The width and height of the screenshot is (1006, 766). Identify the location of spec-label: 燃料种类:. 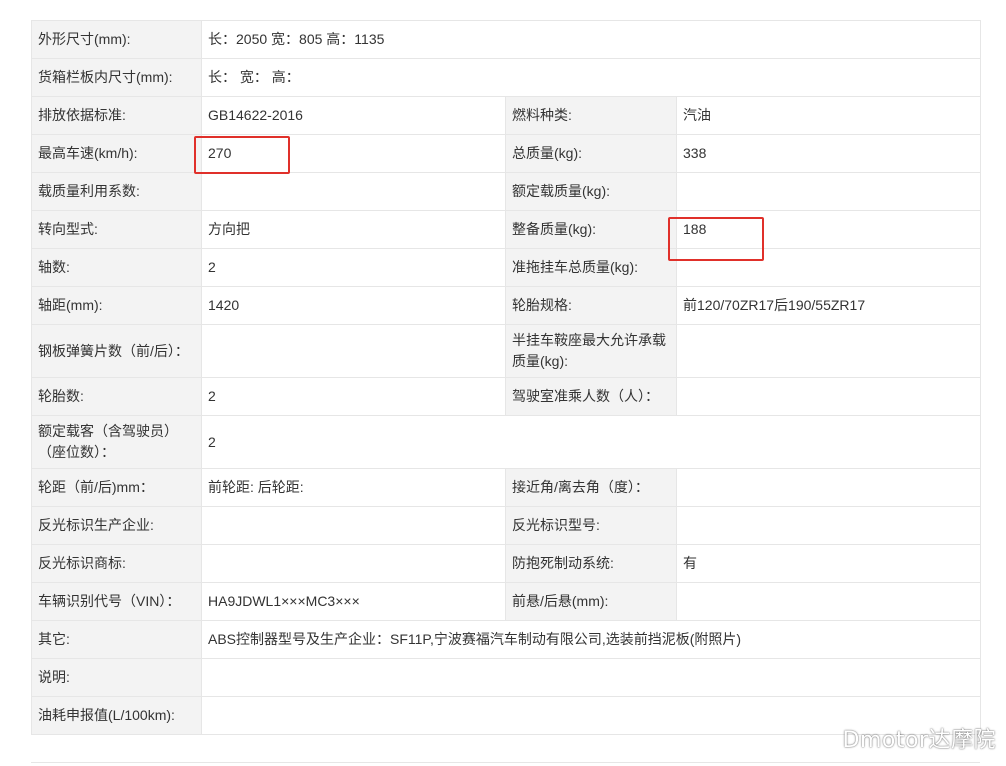
(591, 115).